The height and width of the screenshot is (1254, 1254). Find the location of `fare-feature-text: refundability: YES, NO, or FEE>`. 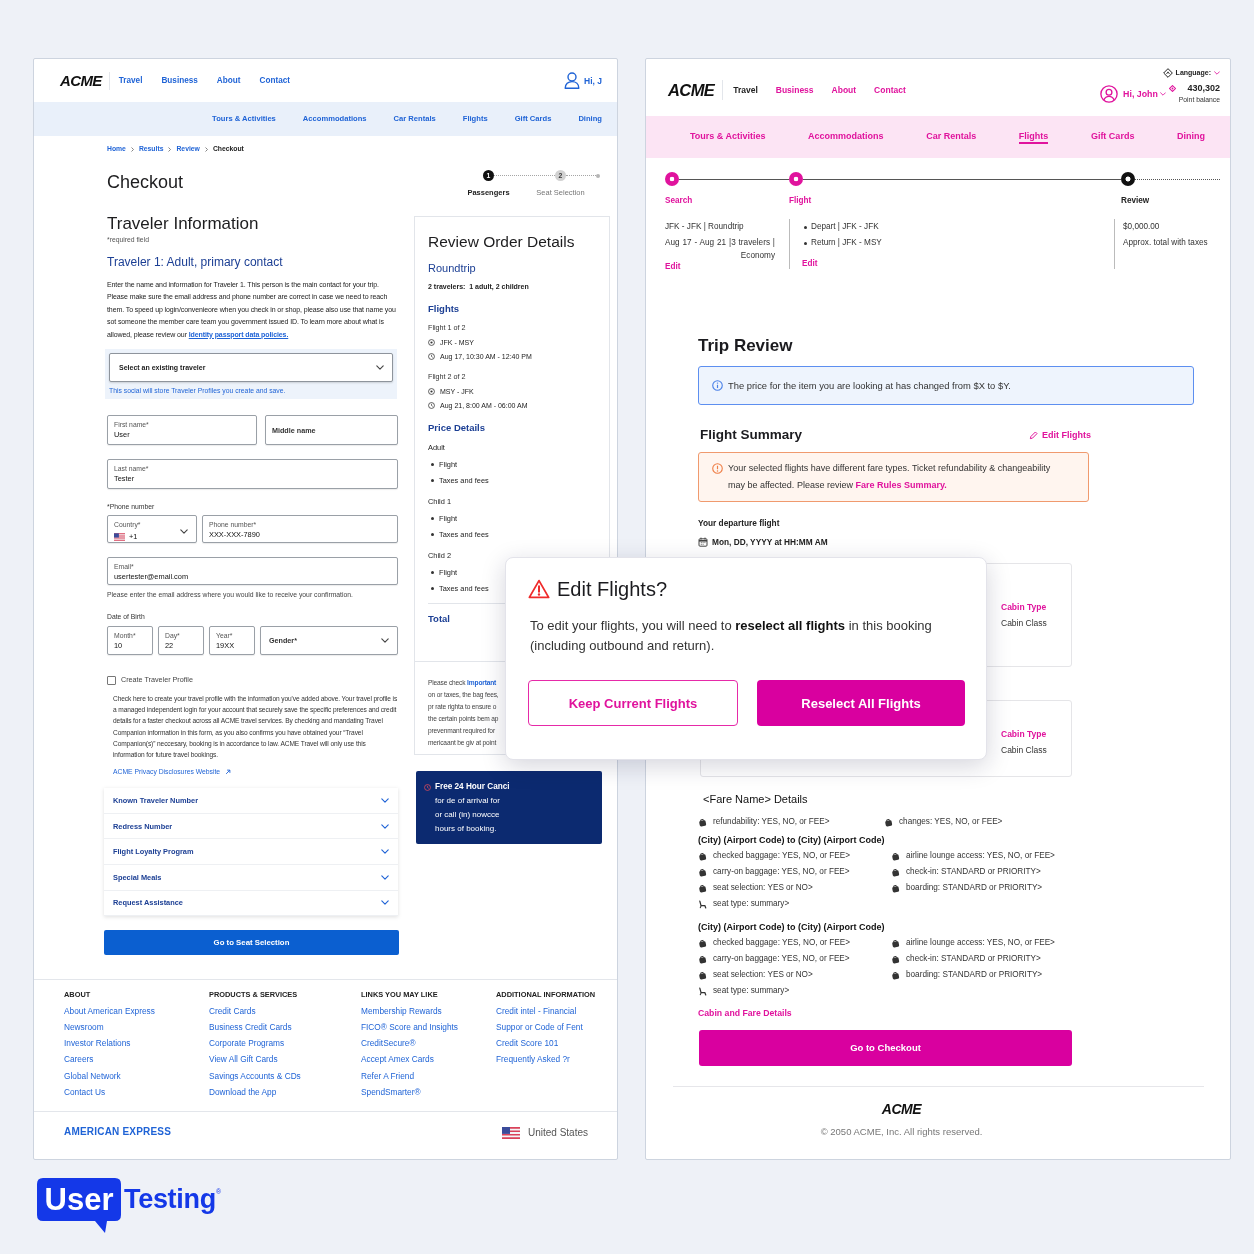

fare-feature-text: refundability: YES, NO, or FEE> is located at coordinates (771, 822).